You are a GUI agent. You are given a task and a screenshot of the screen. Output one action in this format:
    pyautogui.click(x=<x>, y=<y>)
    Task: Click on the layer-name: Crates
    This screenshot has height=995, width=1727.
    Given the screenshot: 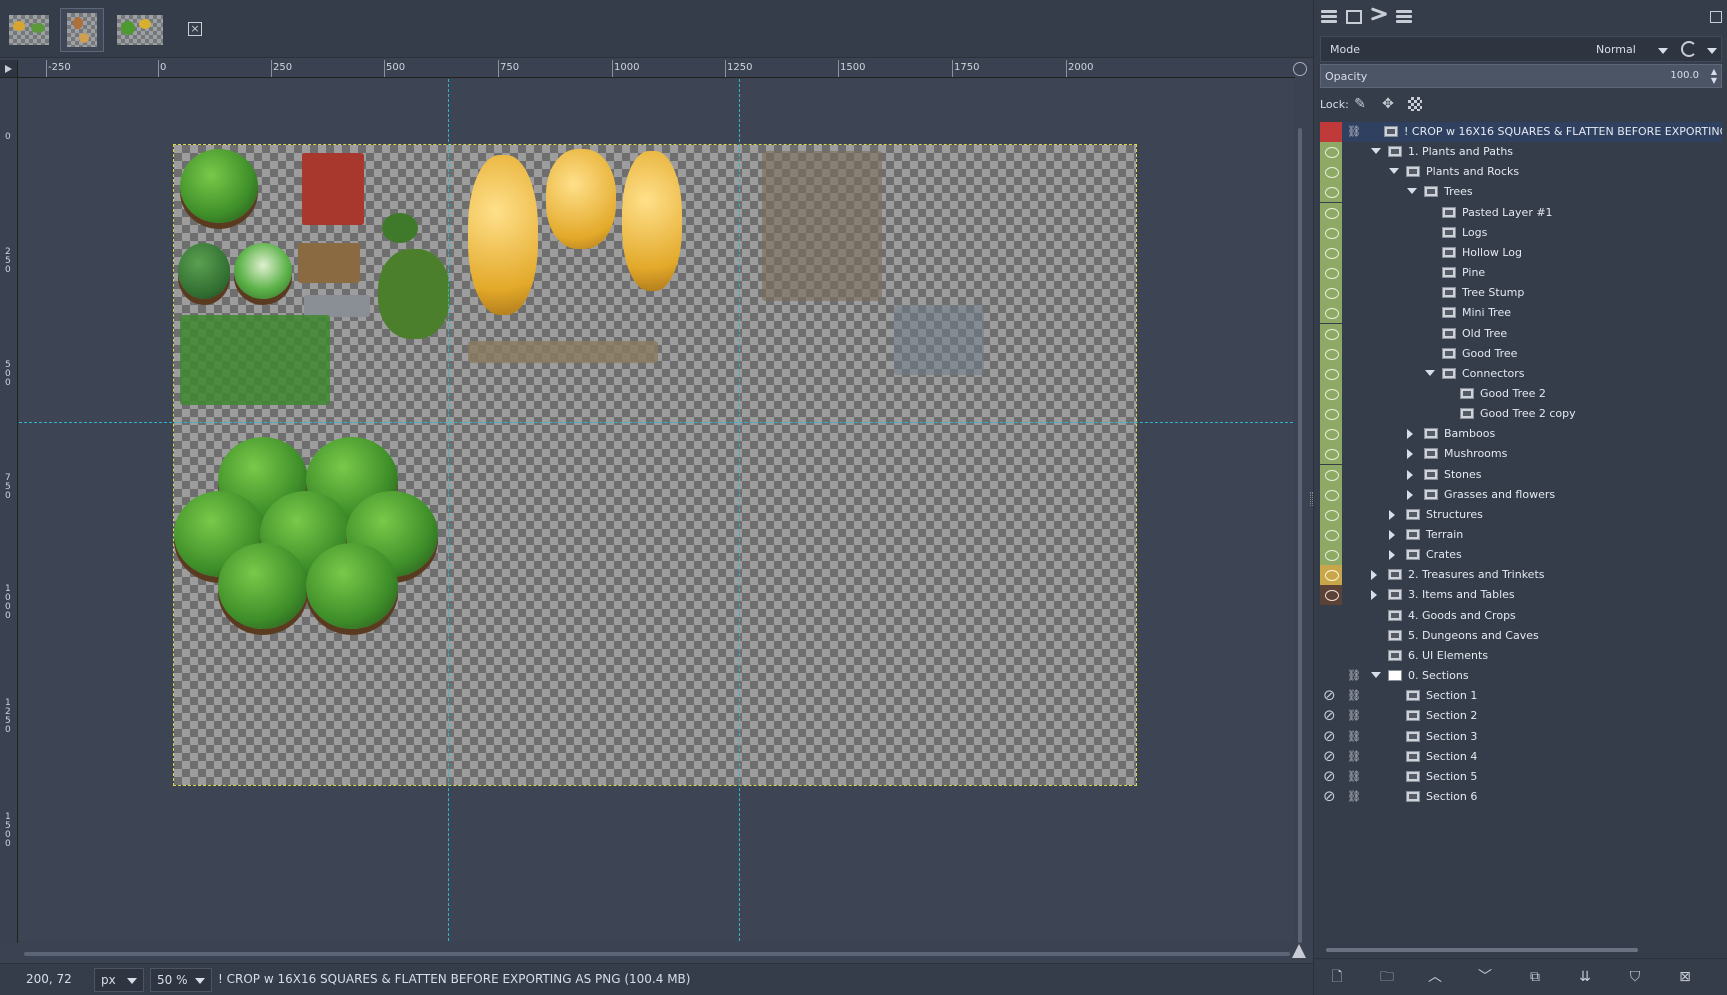 What is the action you would take?
    pyautogui.click(x=1444, y=554)
    